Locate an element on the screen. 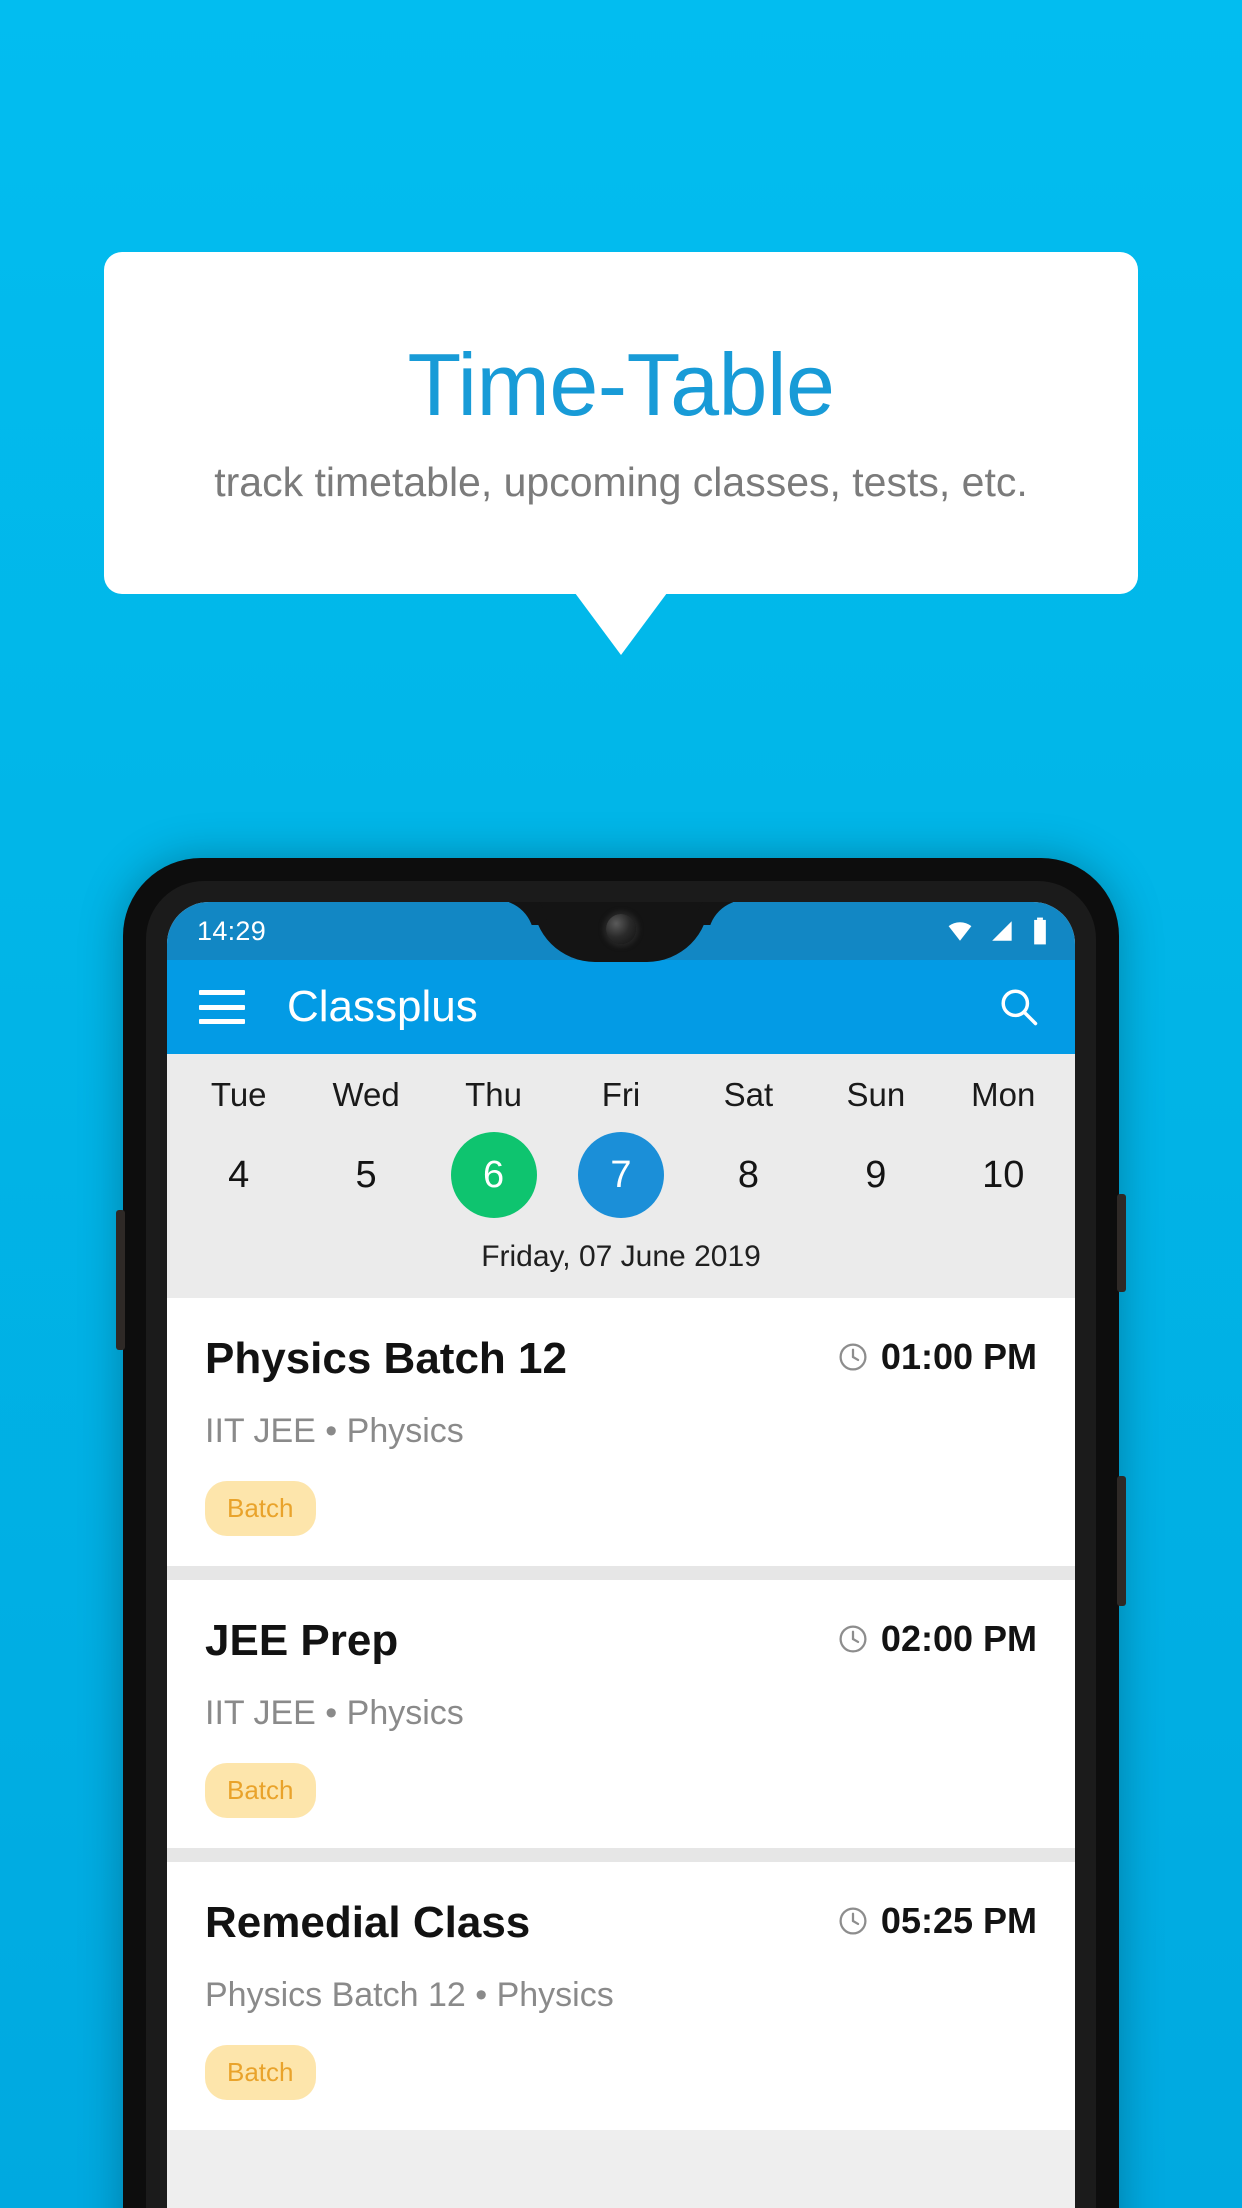  page-title: Time-Table is located at coordinates (621, 385).